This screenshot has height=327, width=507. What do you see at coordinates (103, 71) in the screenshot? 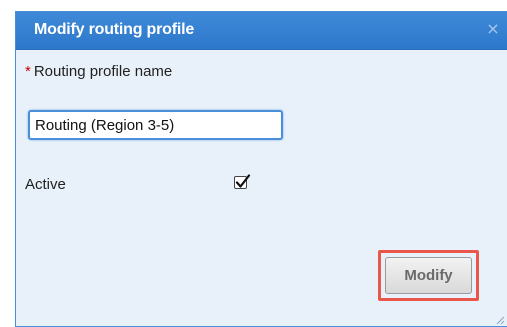
I see `routing-profile-name-label-text: Routing profile name` at bounding box center [103, 71].